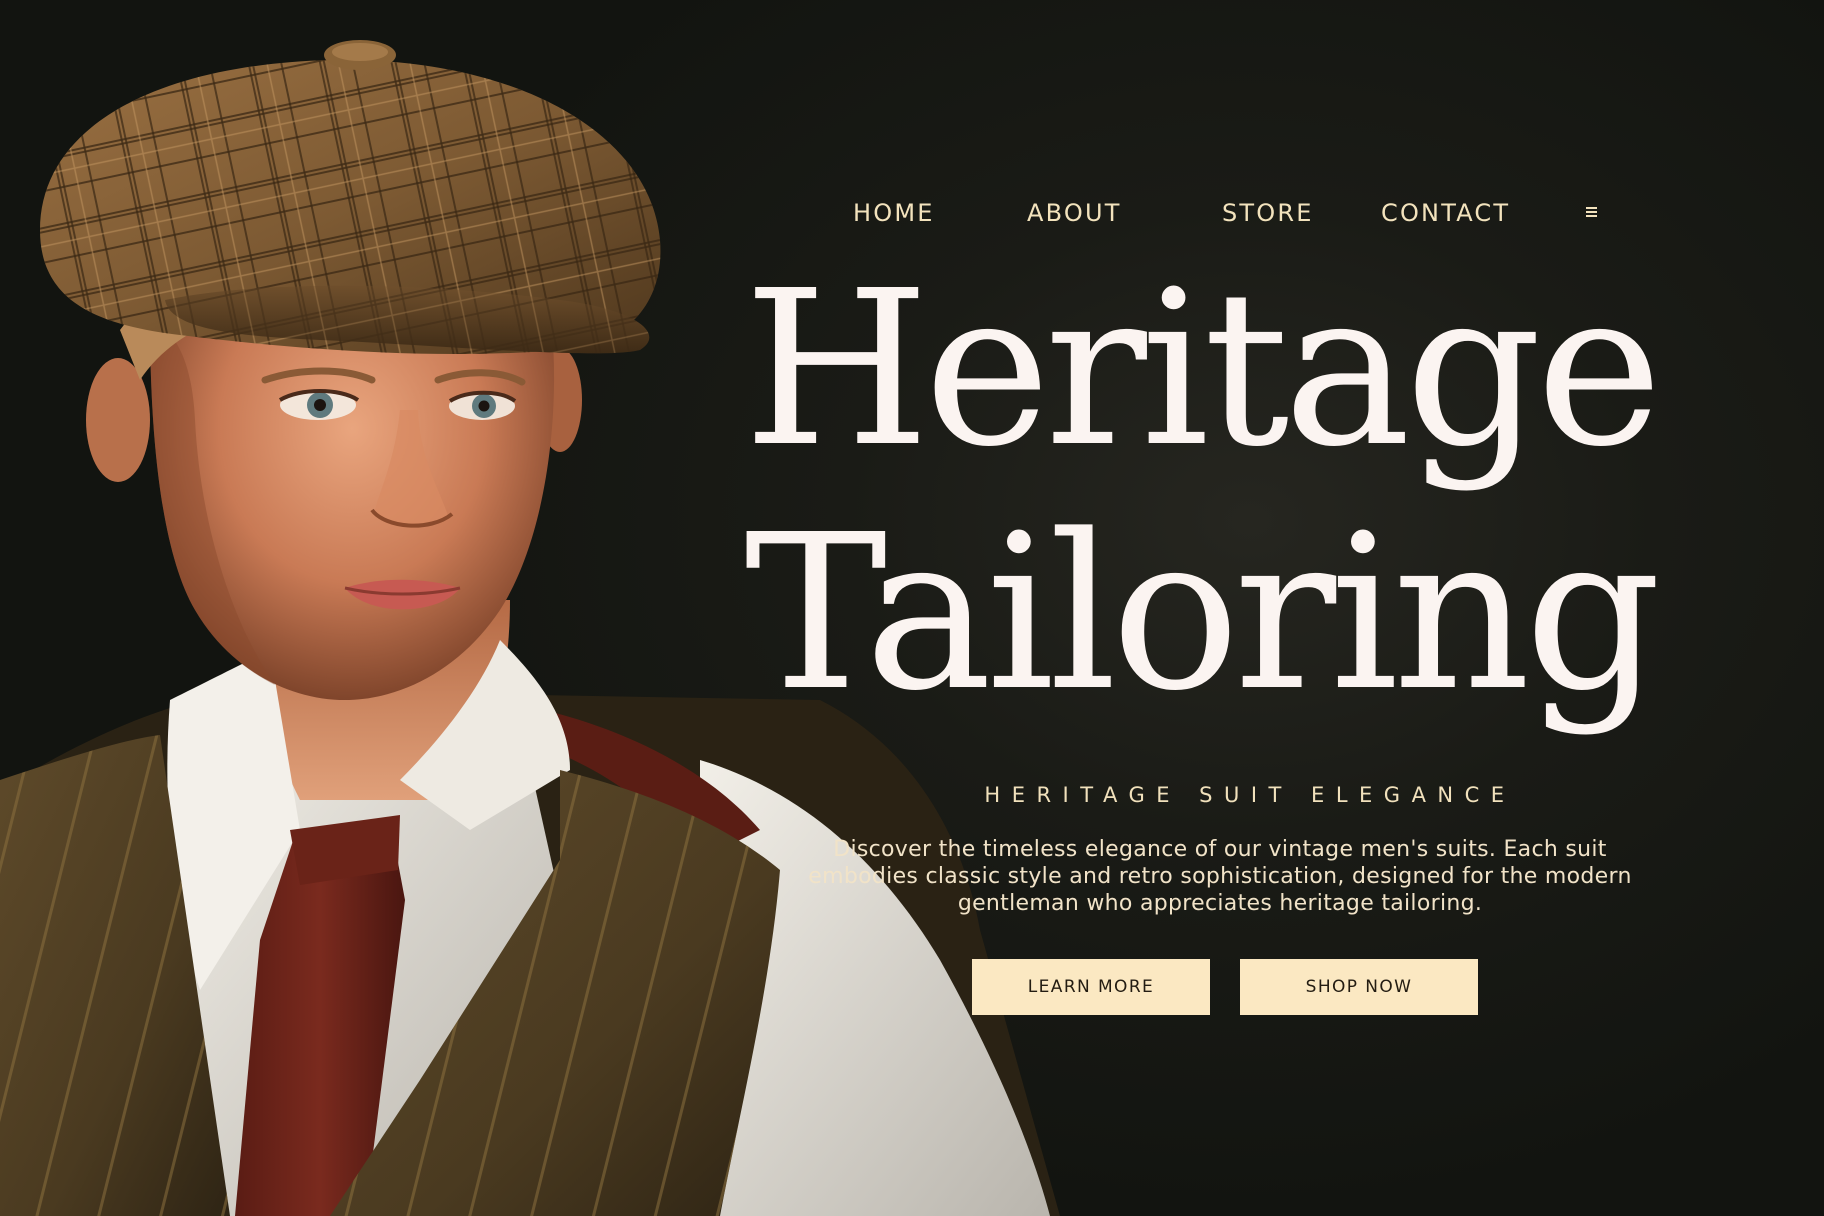 The image size is (1824, 1216). What do you see at coordinates (894, 213) in the screenshot?
I see `nav-home-link: HOME` at bounding box center [894, 213].